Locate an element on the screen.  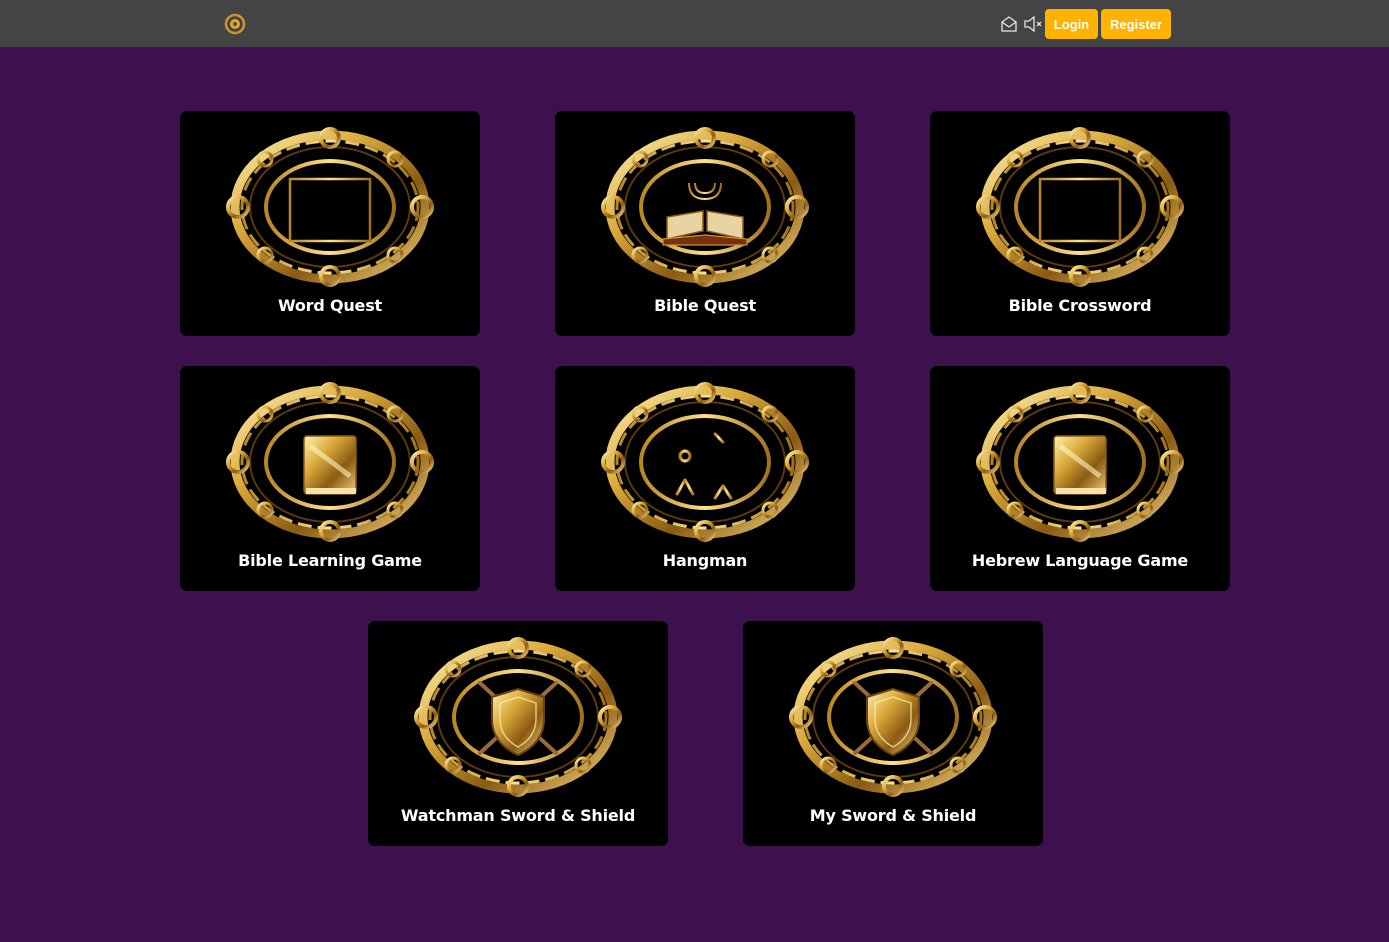
golden-emblem-icon is located at coordinates (235, 24).